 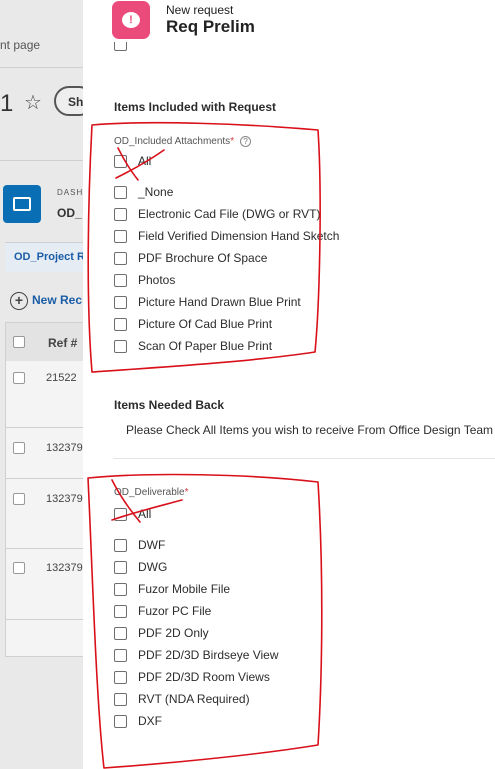 What do you see at coordinates (70, 192) in the screenshot?
I see `dashboard-label: DASH` at bounding box center [70, 192].